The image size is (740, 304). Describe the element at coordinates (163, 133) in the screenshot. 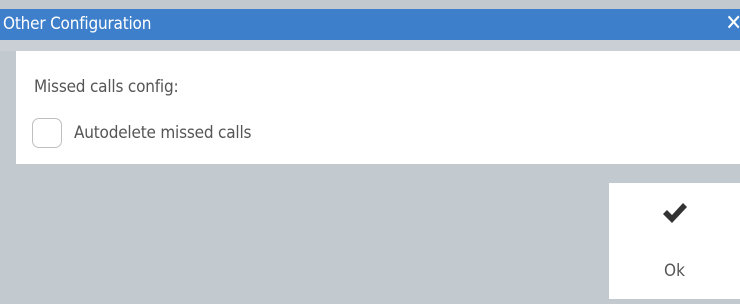

I see `autodelete-missed-calls-label: Autodelete missed calls` at that location.